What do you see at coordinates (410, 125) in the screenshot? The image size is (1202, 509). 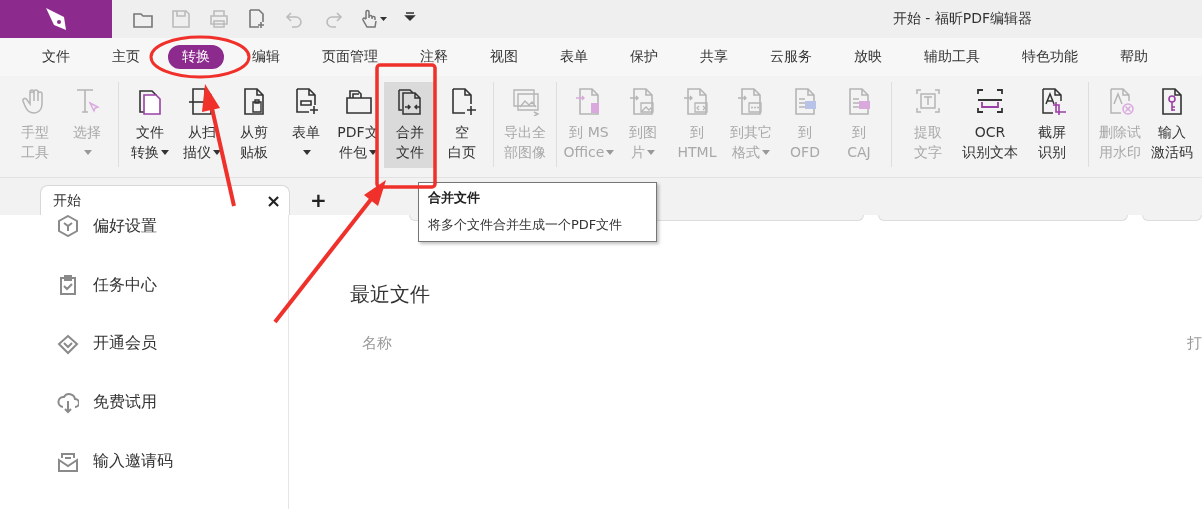 I see `toolbar-button: 合并 文件` at bounding box center [410, 125].